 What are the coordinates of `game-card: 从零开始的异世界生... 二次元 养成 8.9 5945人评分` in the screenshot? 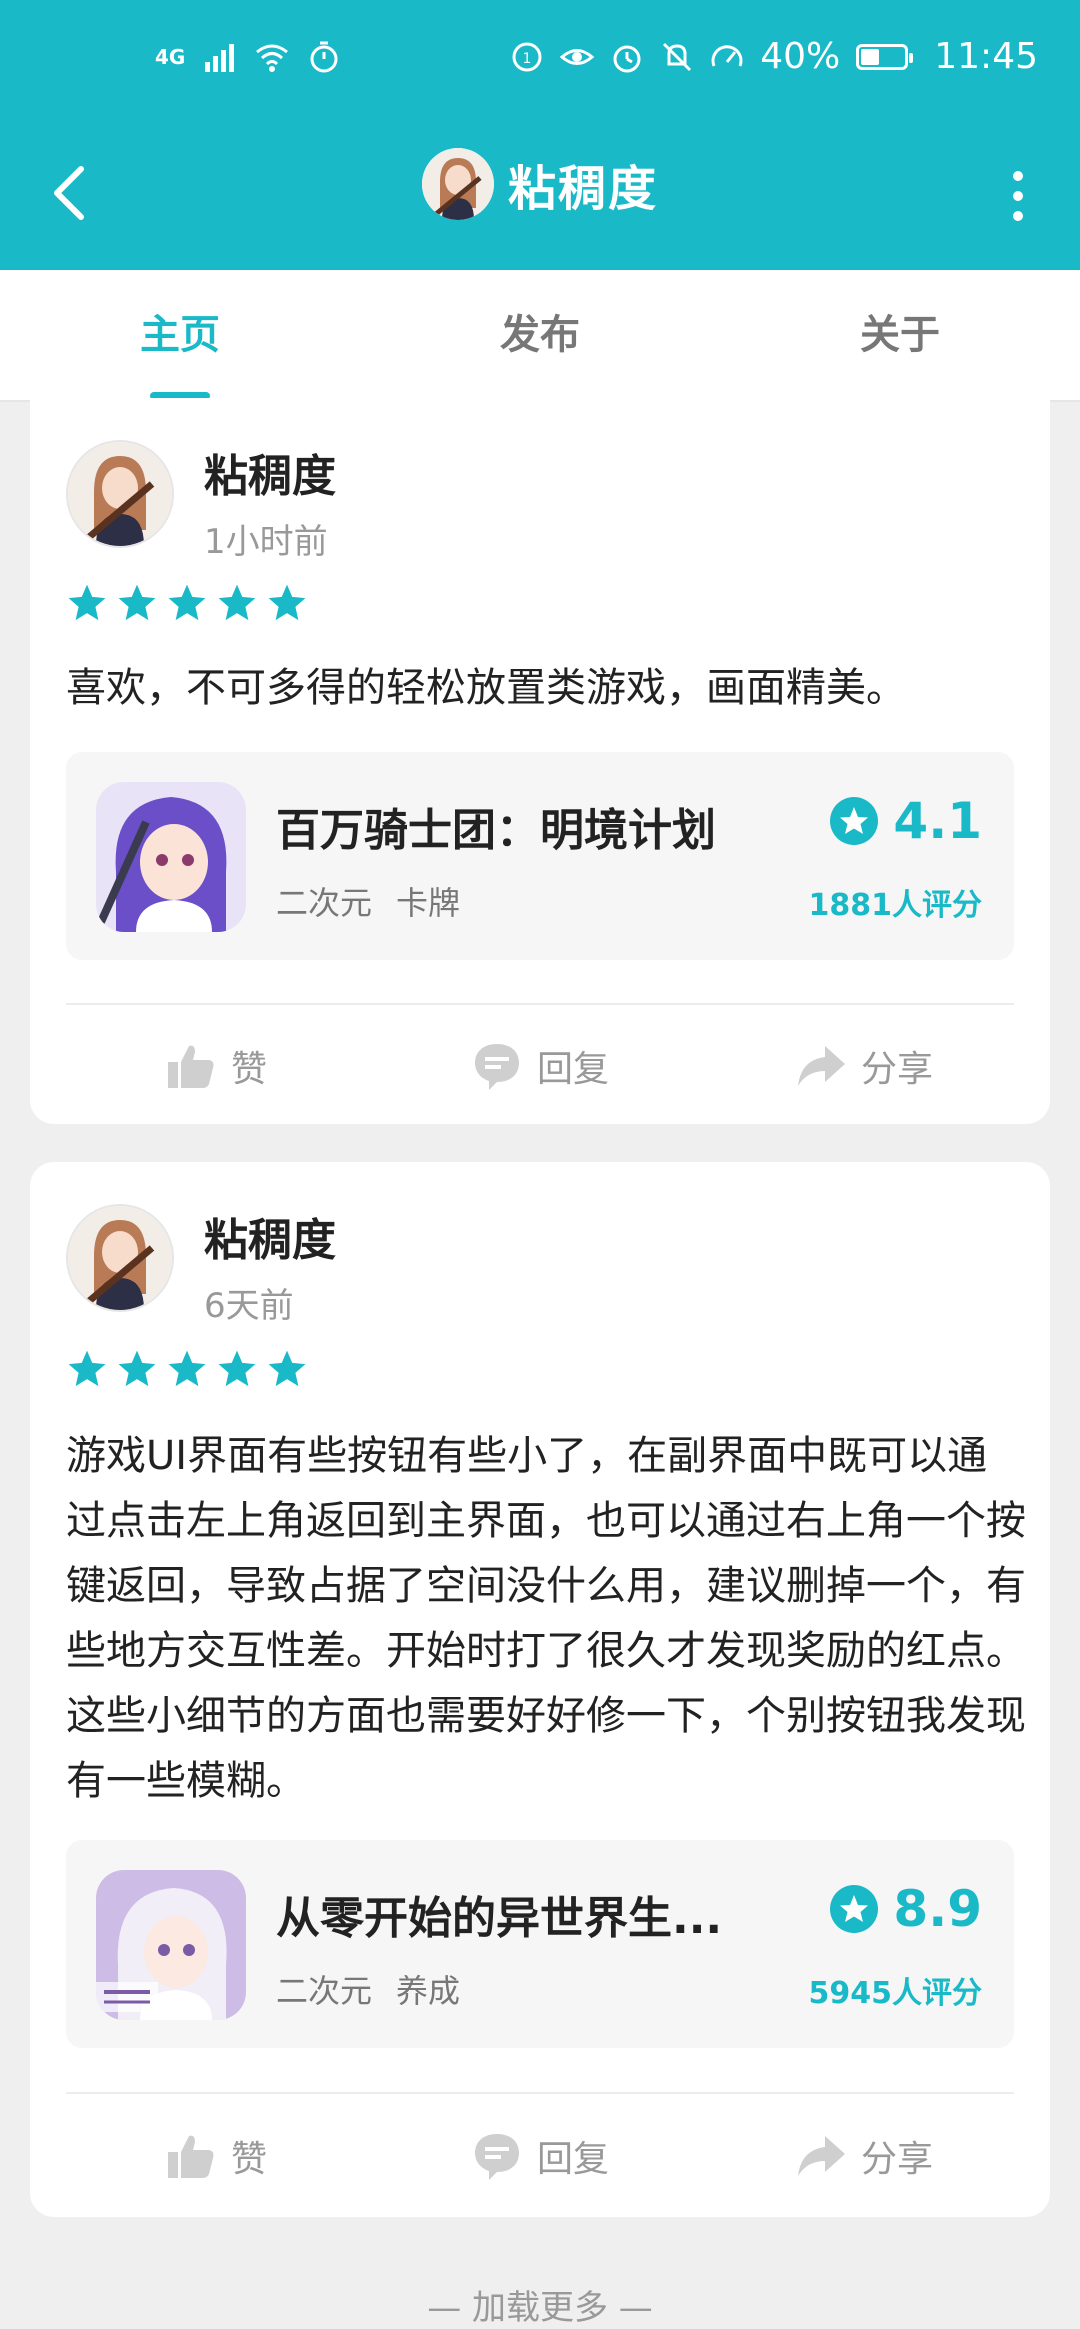 It's located at (540, 1944).